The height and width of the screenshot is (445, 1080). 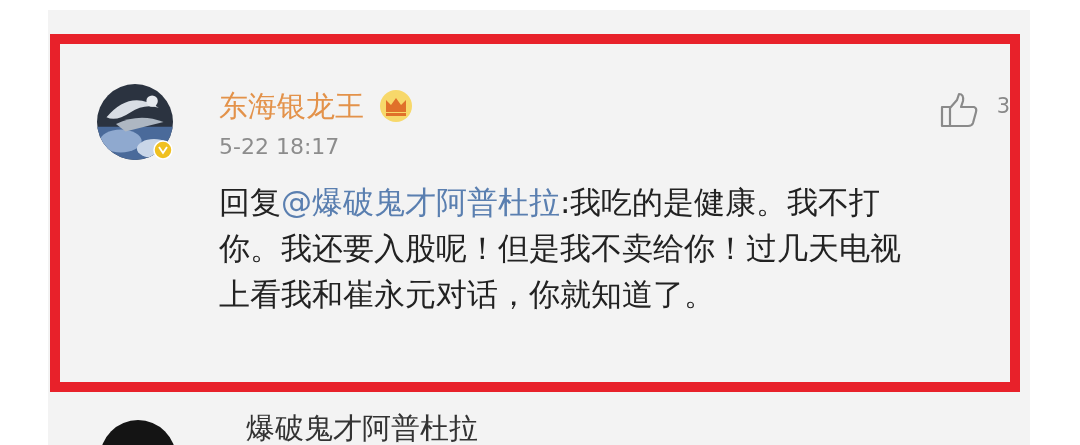 What do you see at coordinates (291, 106) in the screenshot?
I see `author-name: 东海银龙王` at bounding box center [291, 106].